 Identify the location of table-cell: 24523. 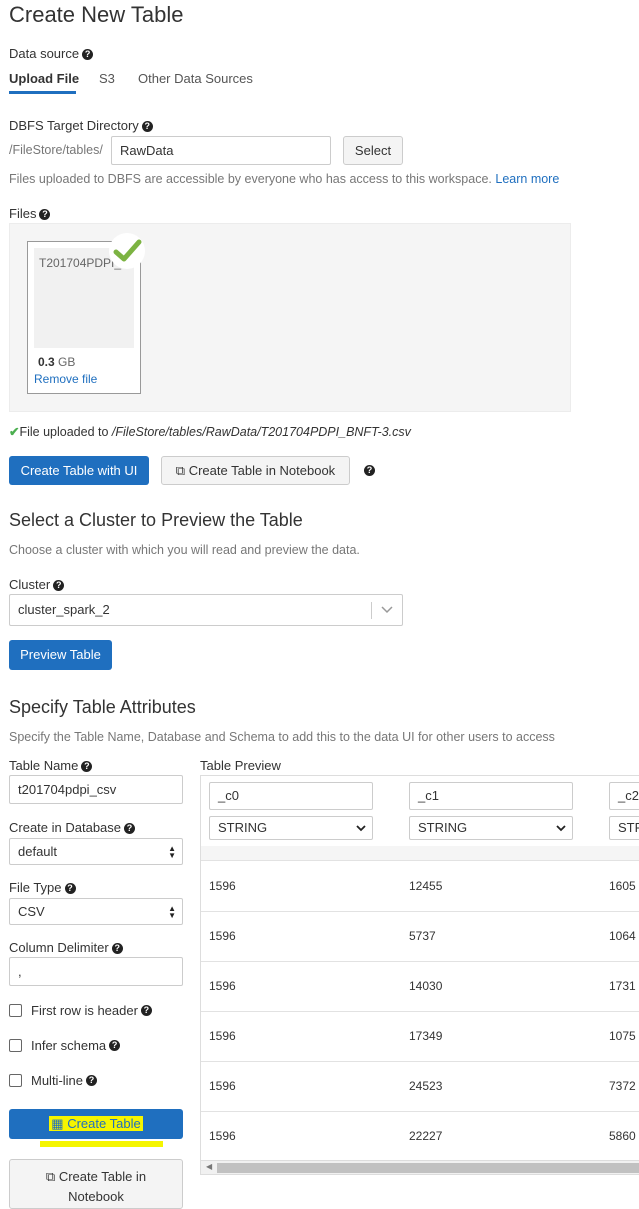
(426, 1086).